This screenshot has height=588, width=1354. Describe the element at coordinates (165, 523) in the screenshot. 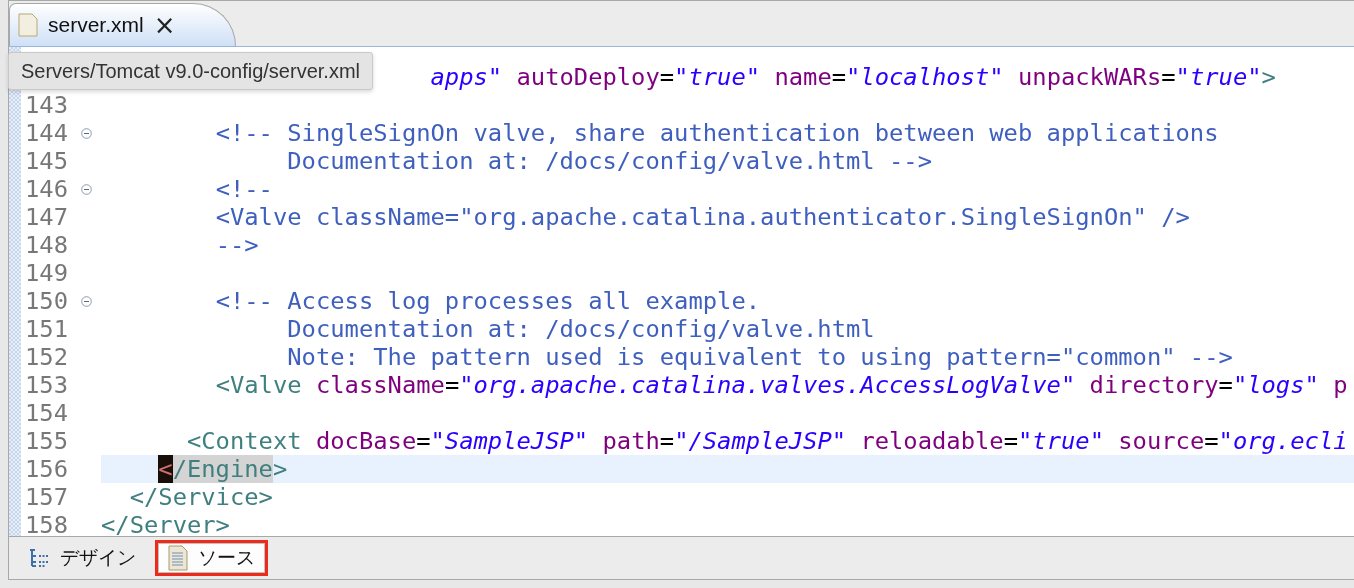

I see `xml-tag: </Server>` at that location.